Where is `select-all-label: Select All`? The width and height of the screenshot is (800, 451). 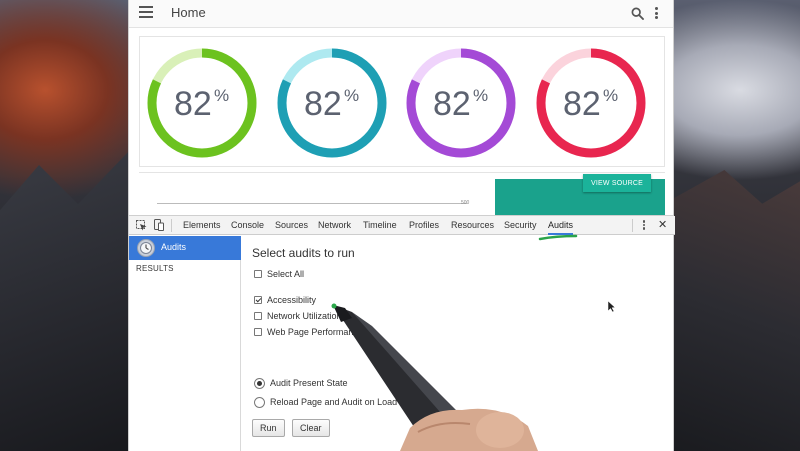
select-all-label: Select All is located at coordinates (286, 274).